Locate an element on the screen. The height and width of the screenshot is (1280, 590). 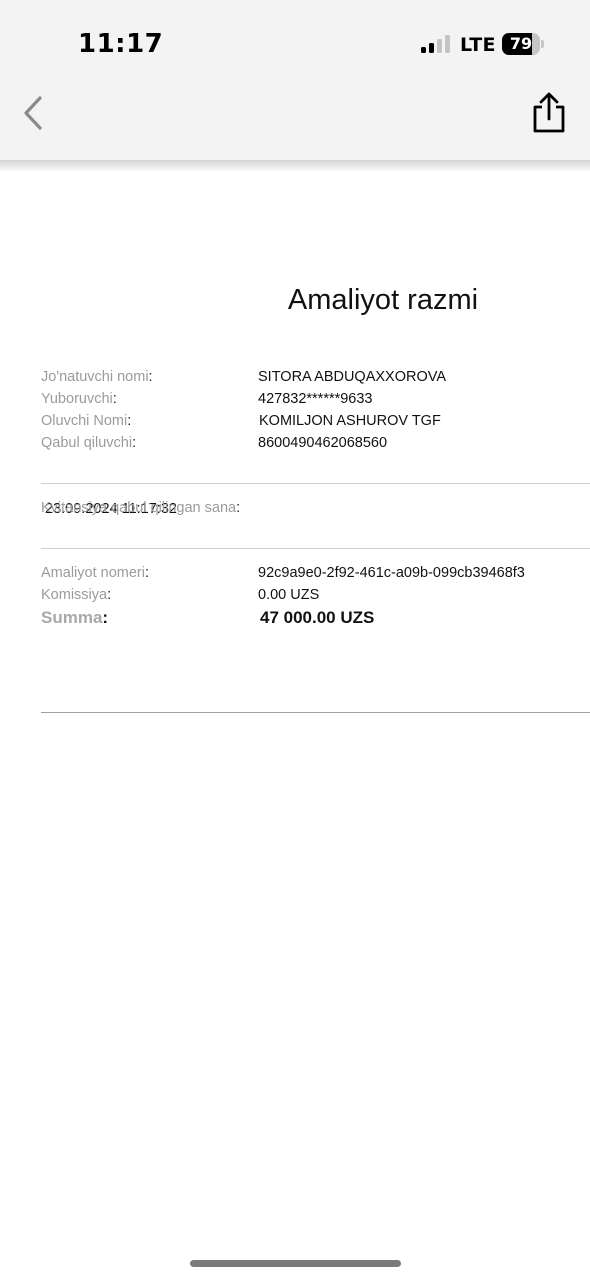
total-row: Summa: 47 000.00 UZS is located at coordinates (315, 618).